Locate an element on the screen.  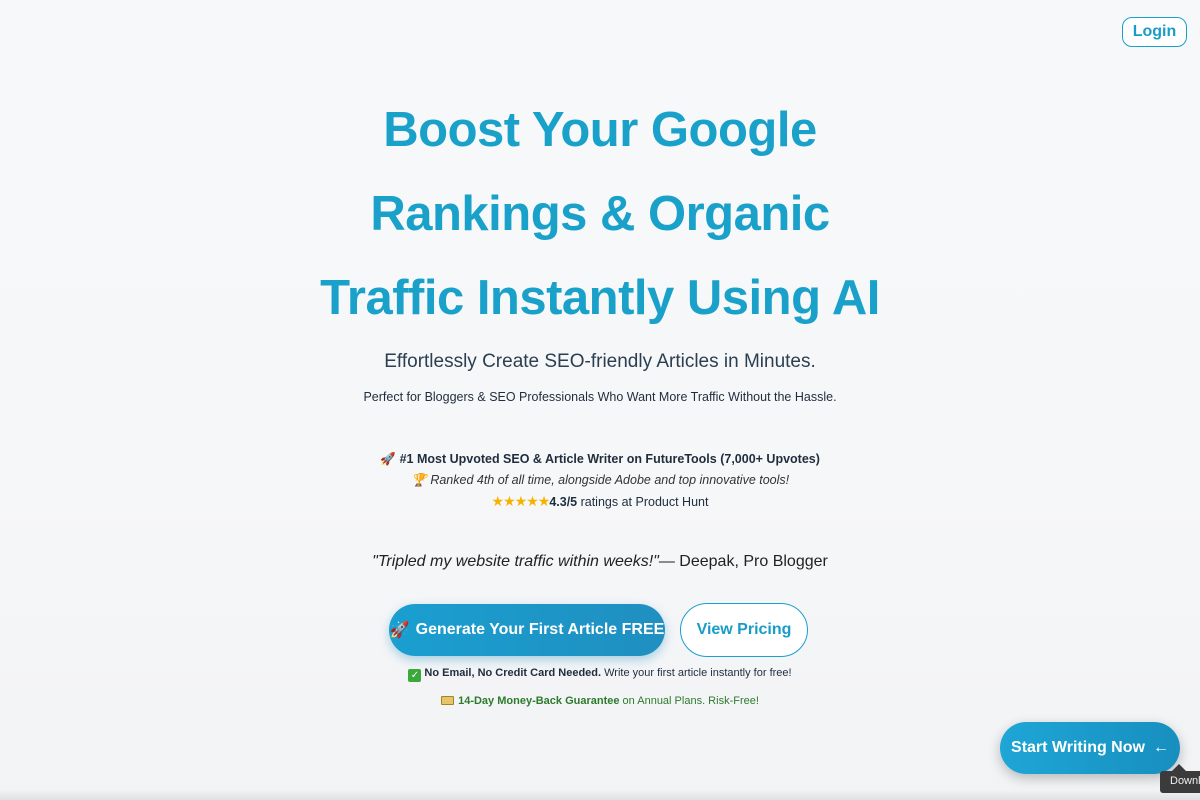
proof-rating: ★★★★★4.3/5 ratings at Product Hunt is located at coordinates (600, 501).